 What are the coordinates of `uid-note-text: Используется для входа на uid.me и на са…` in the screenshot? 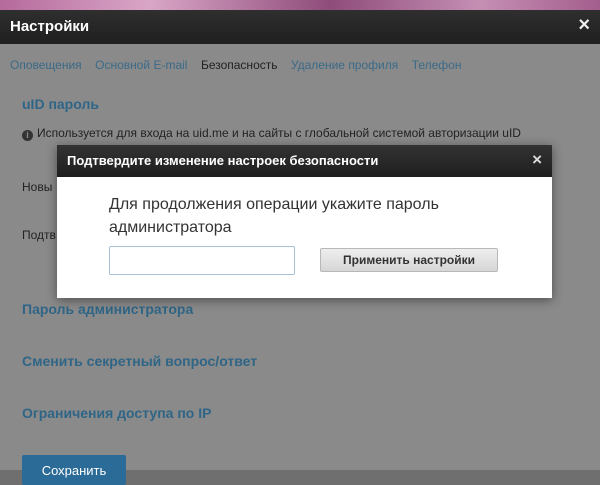 It's located at (279, 133).